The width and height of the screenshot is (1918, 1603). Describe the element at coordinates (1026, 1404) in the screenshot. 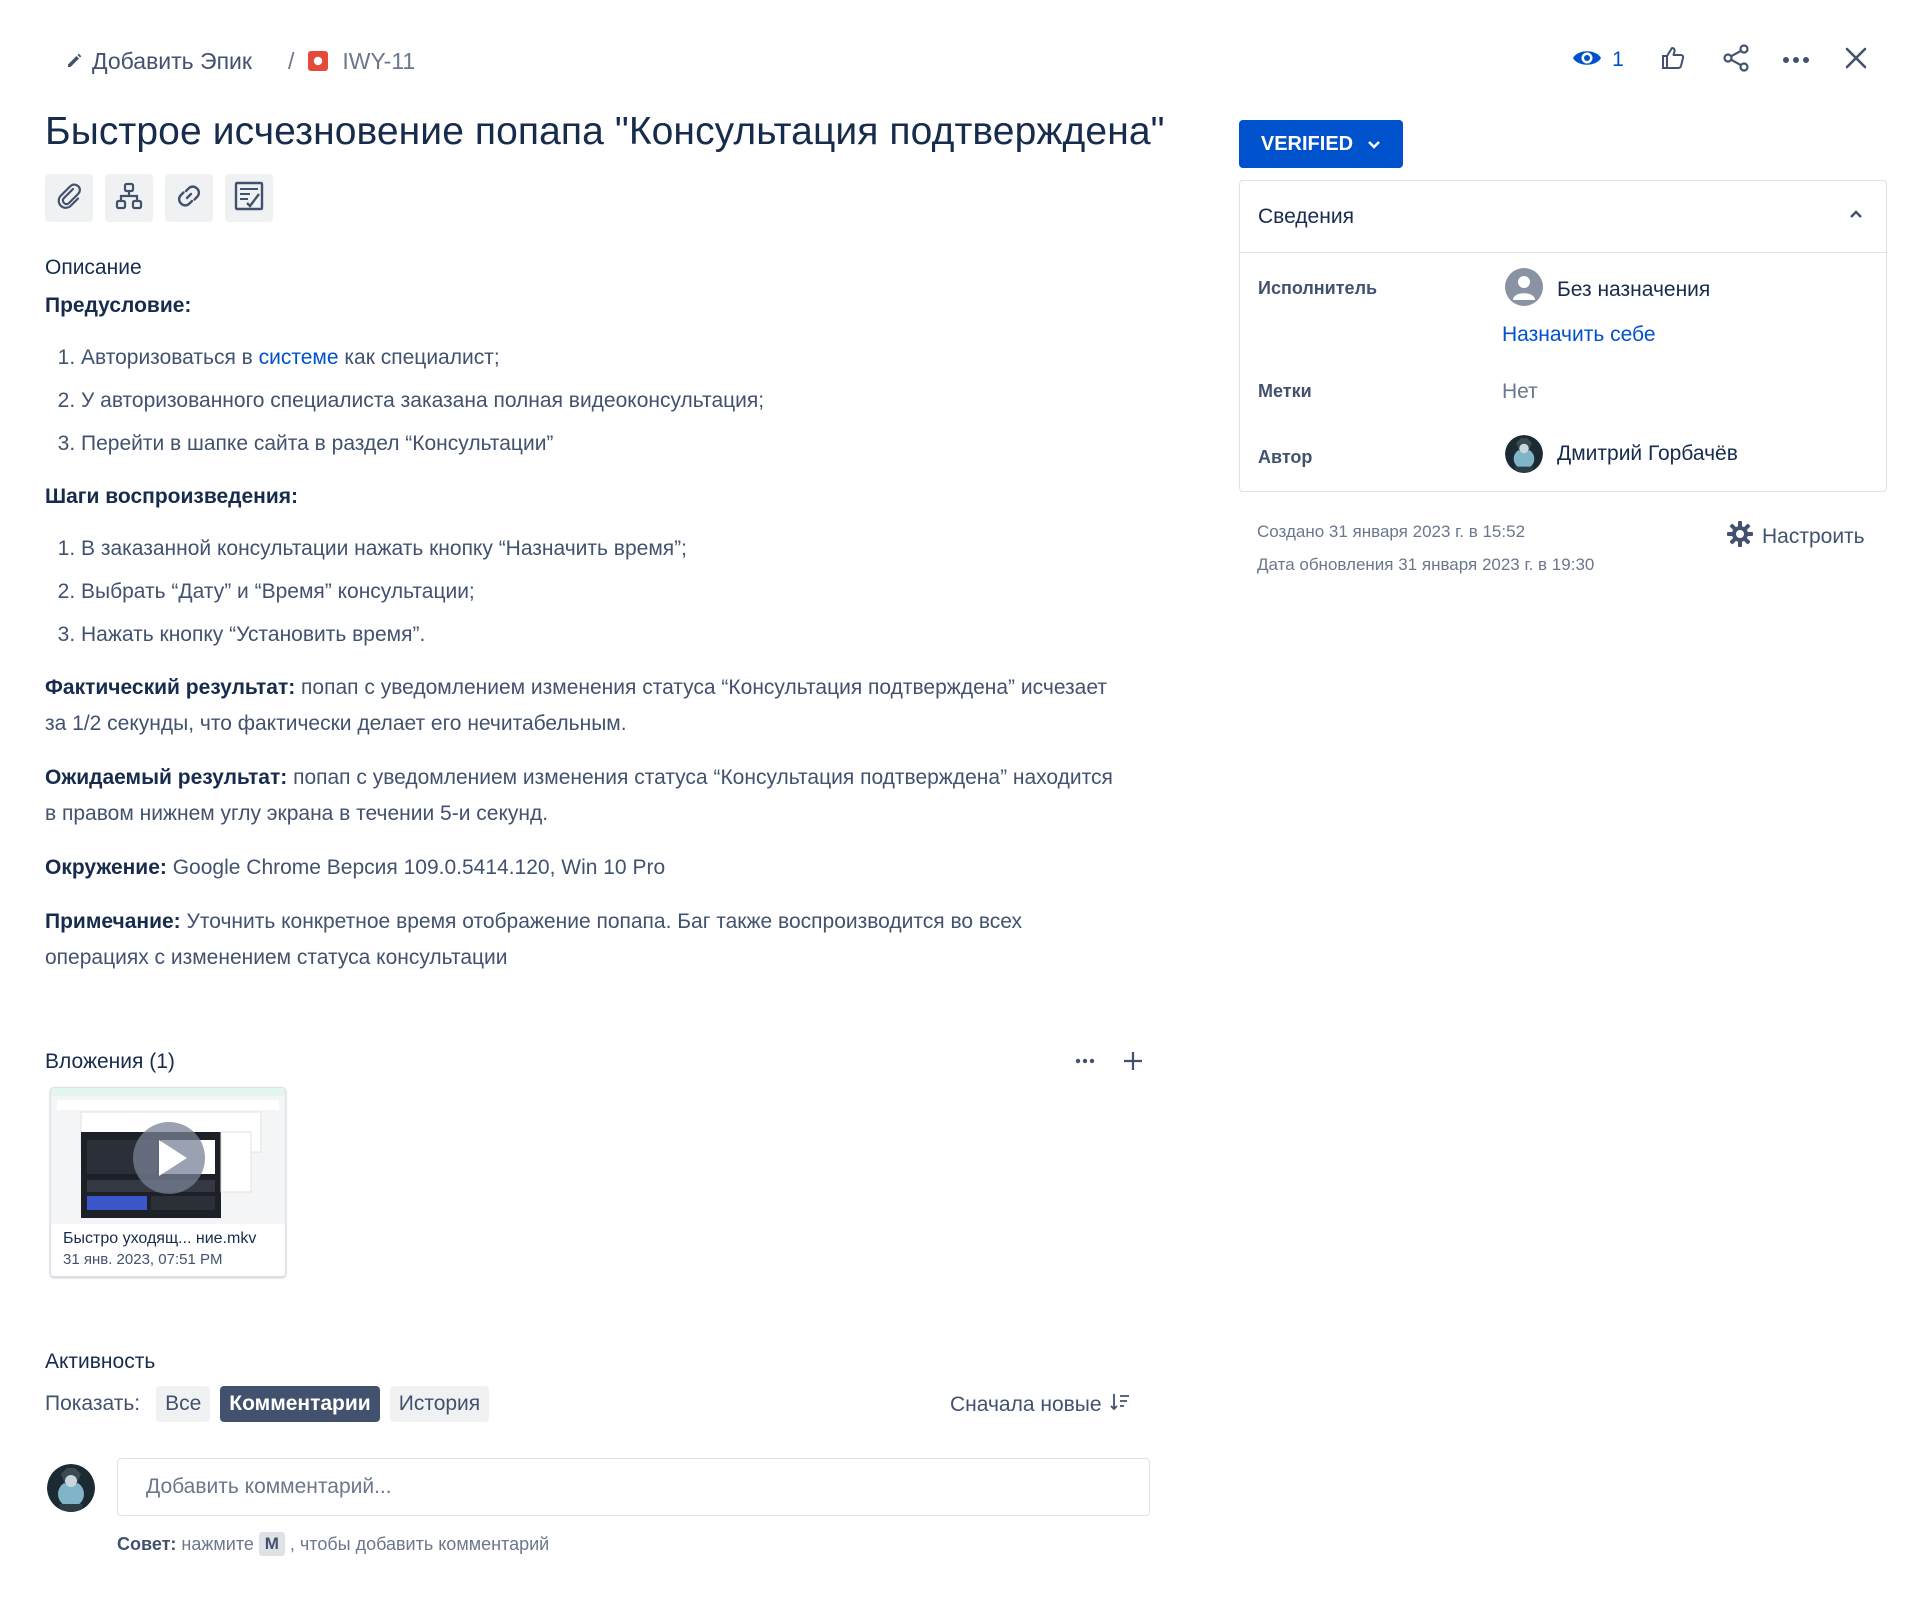

I see `sort-label: Сначала новые` at that location.